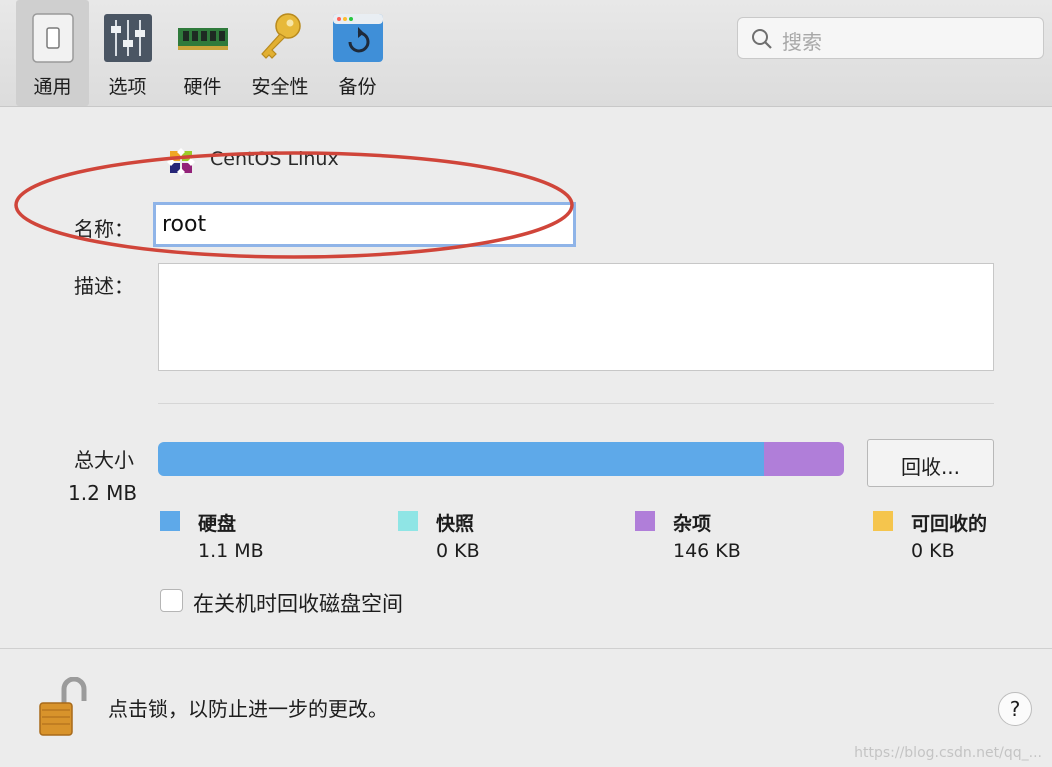 The image size is (1052, 767). I want to click on legend-name: 杂项, so click(692, 524).